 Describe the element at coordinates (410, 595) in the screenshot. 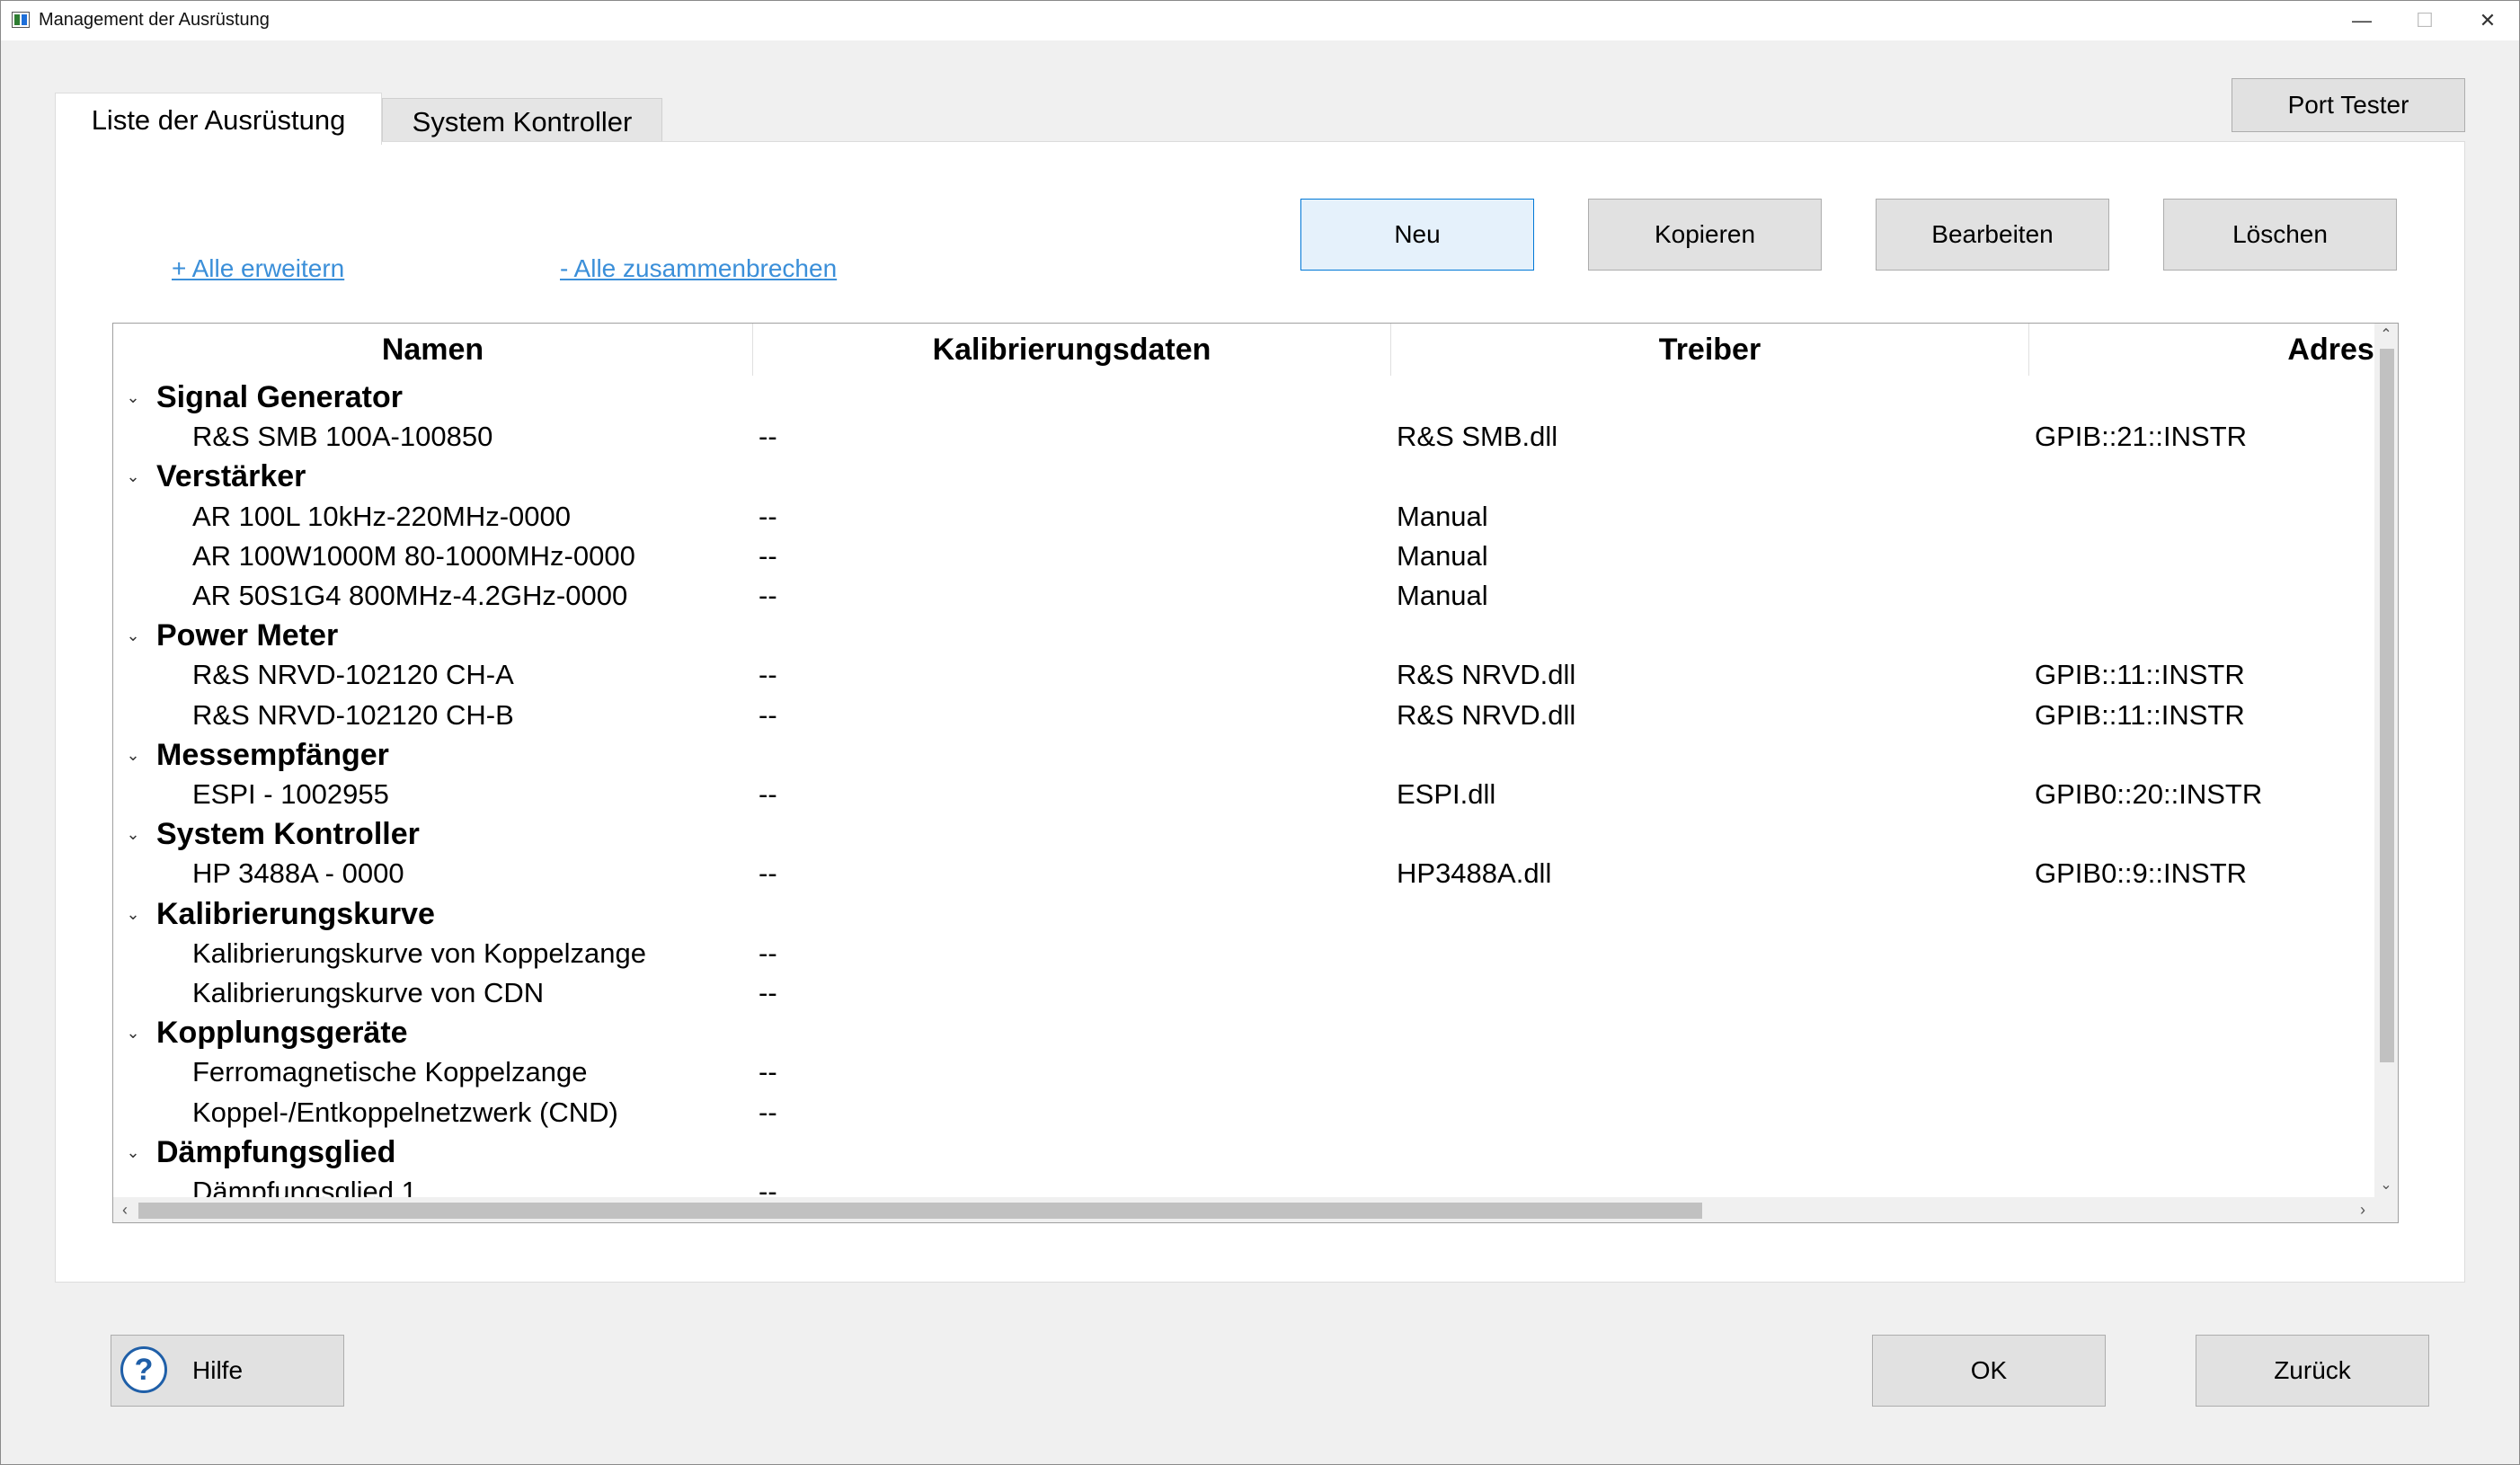

I see `cell-name: AR 50S1G4 800MHz-4.2GHz-0000` at that location.